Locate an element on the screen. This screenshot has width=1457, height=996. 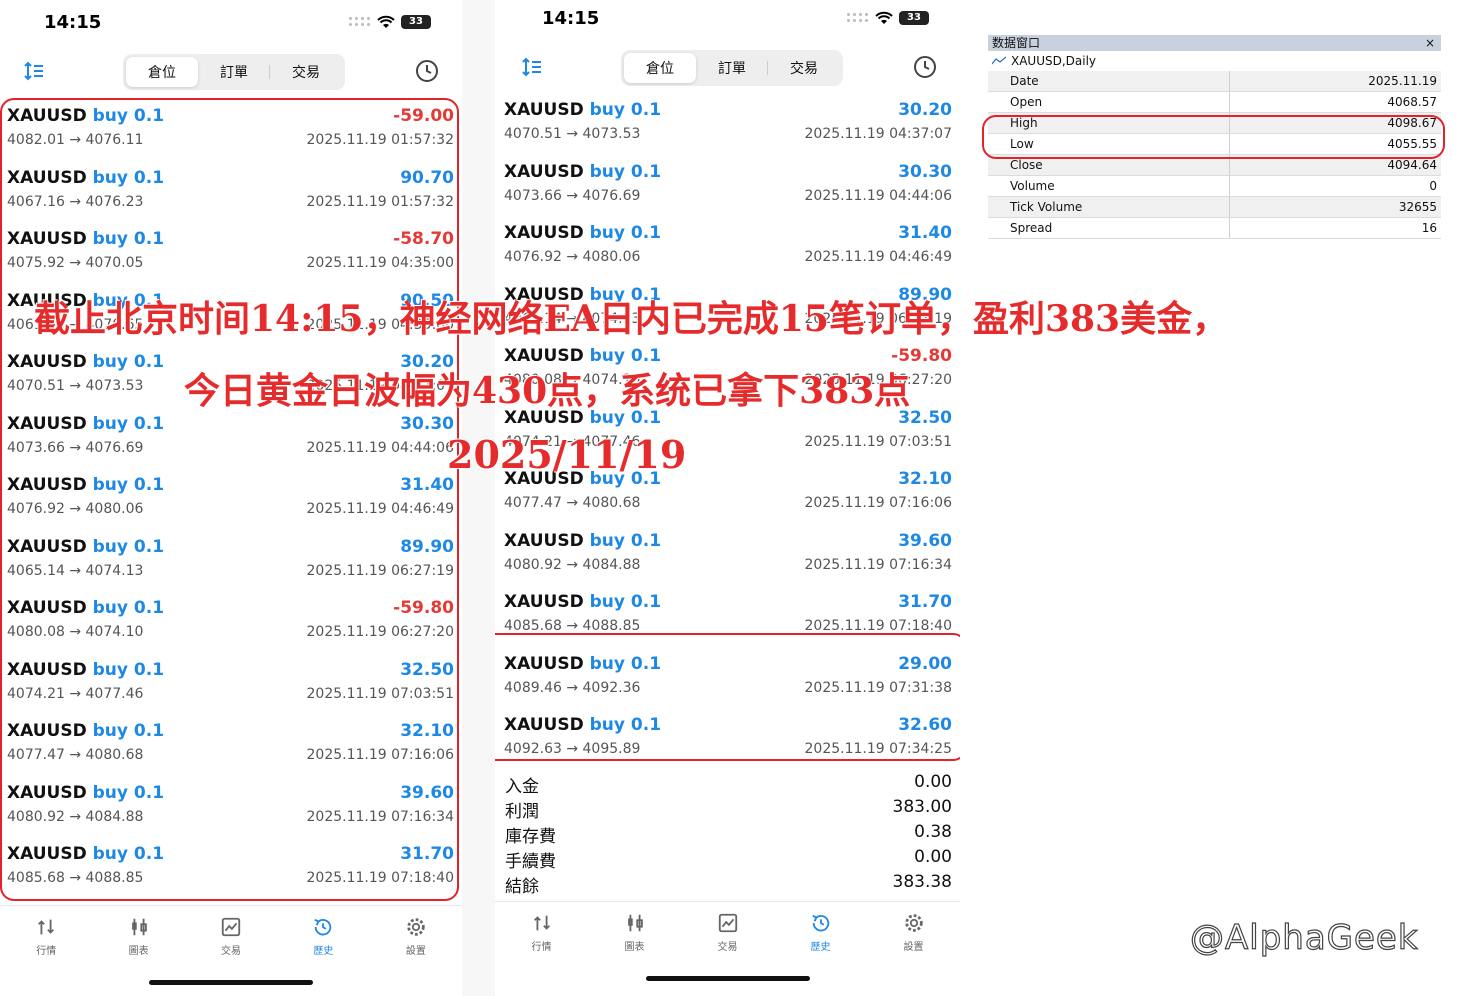
trade-pnl: 30.30 is located at coordinates (925, 171).